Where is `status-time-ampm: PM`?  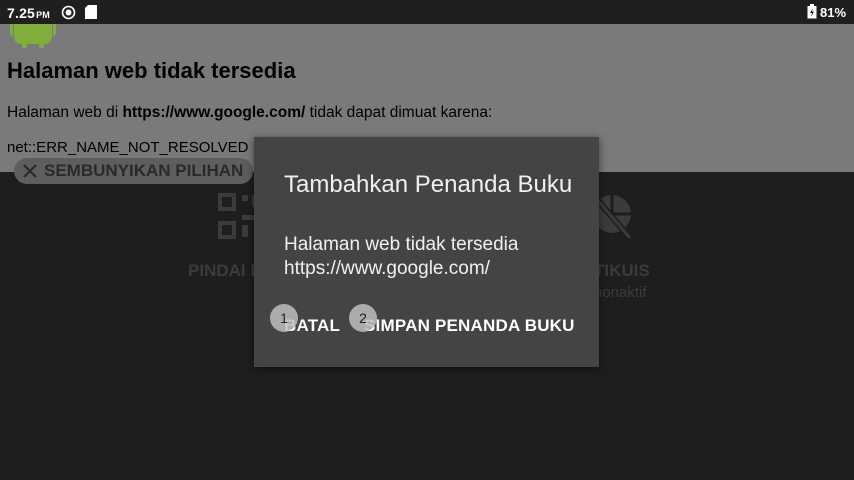 status-time-ampm: PM is located at coordinates (43, 15).